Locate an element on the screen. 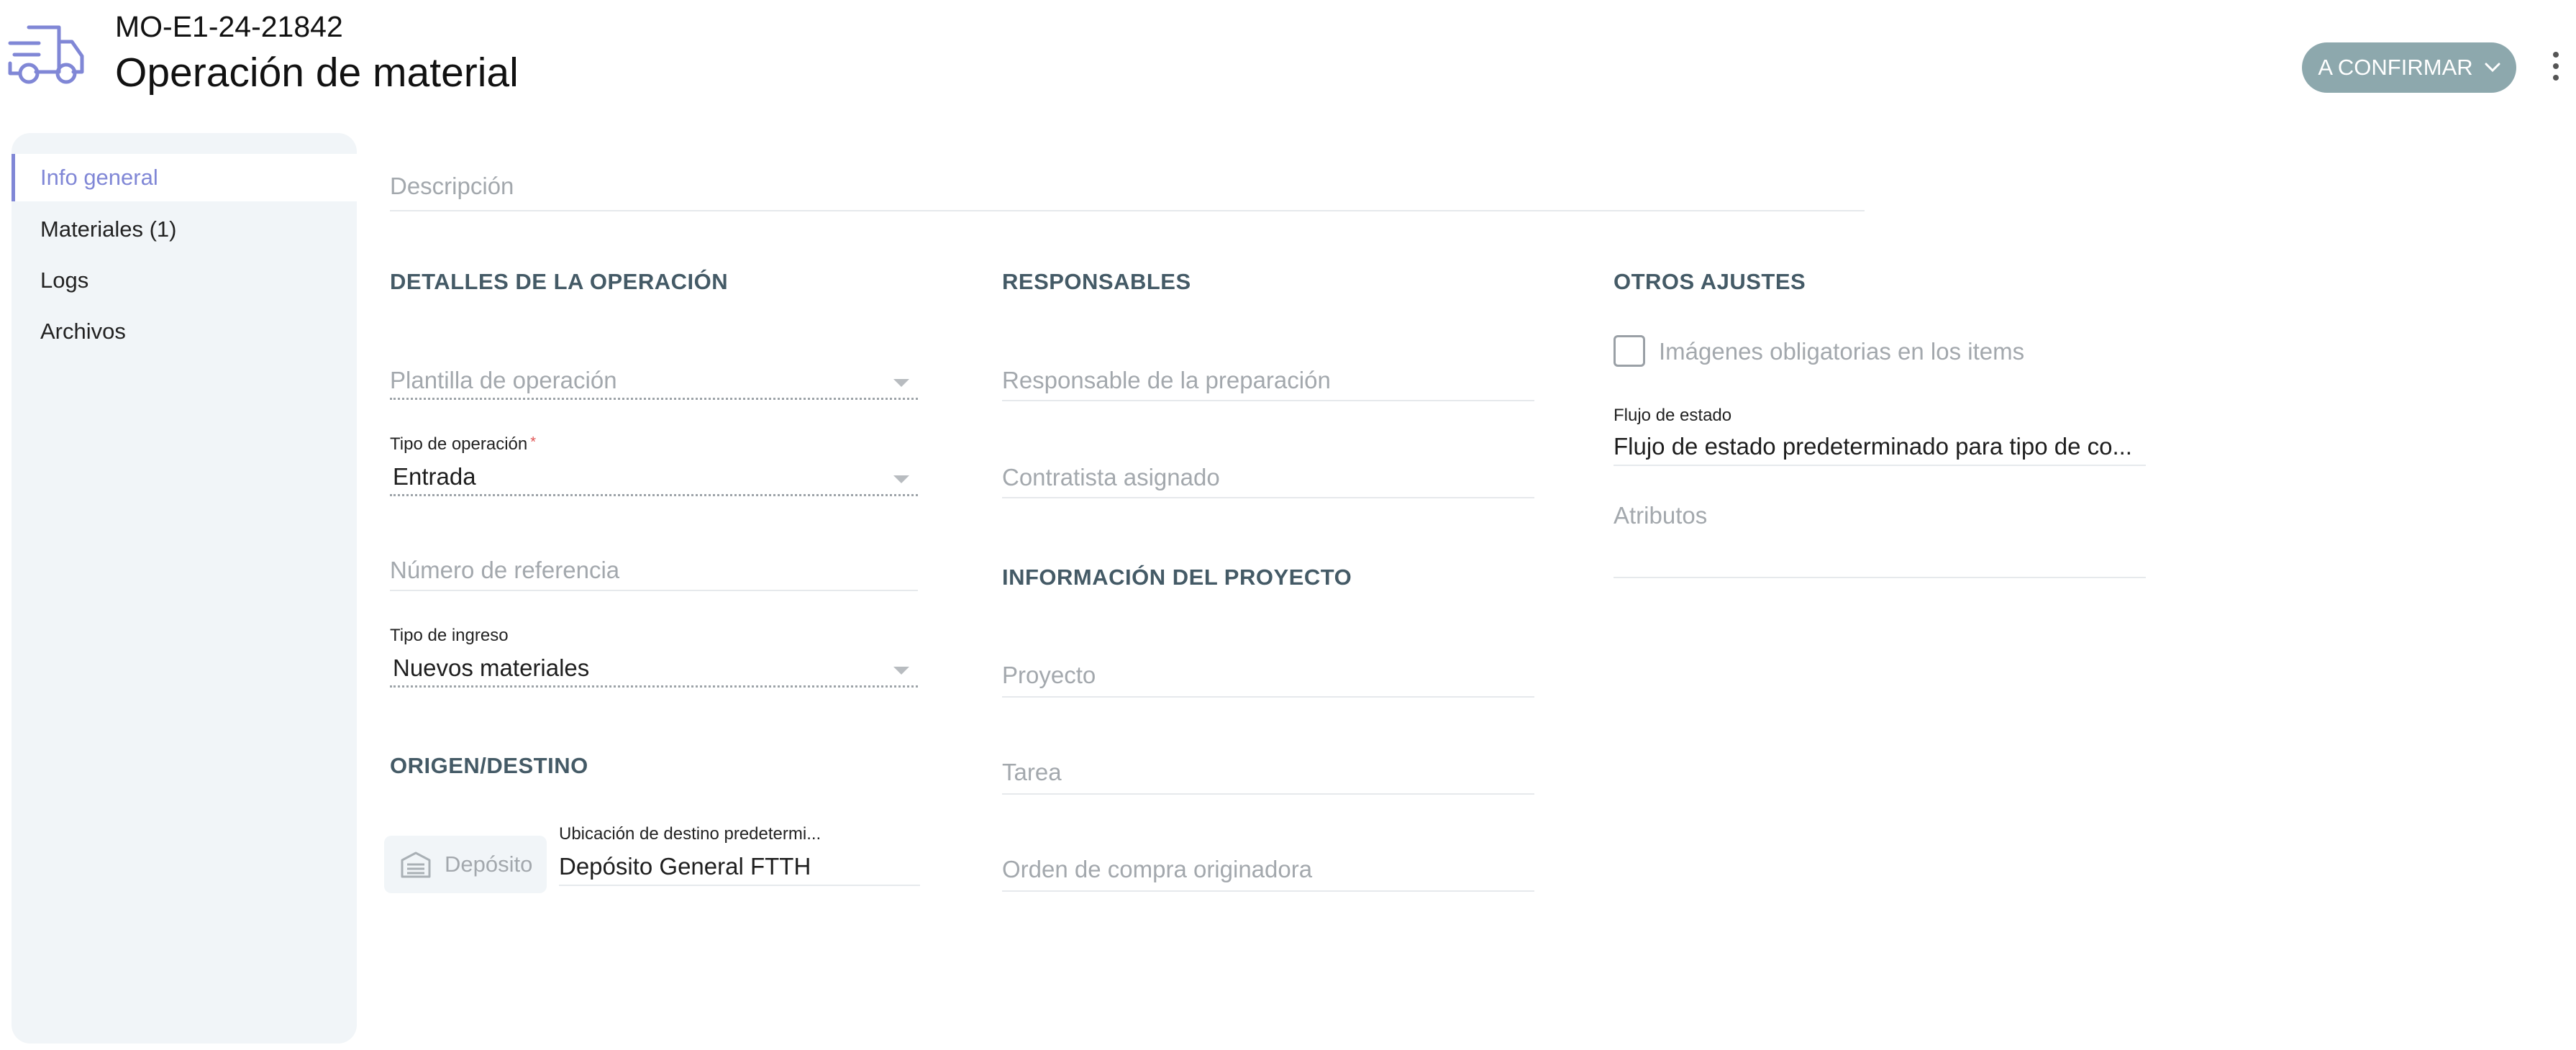 The image size is (2576, 1050). operation-template-select: Plantilla de operación is located at coordinates (654, 383).